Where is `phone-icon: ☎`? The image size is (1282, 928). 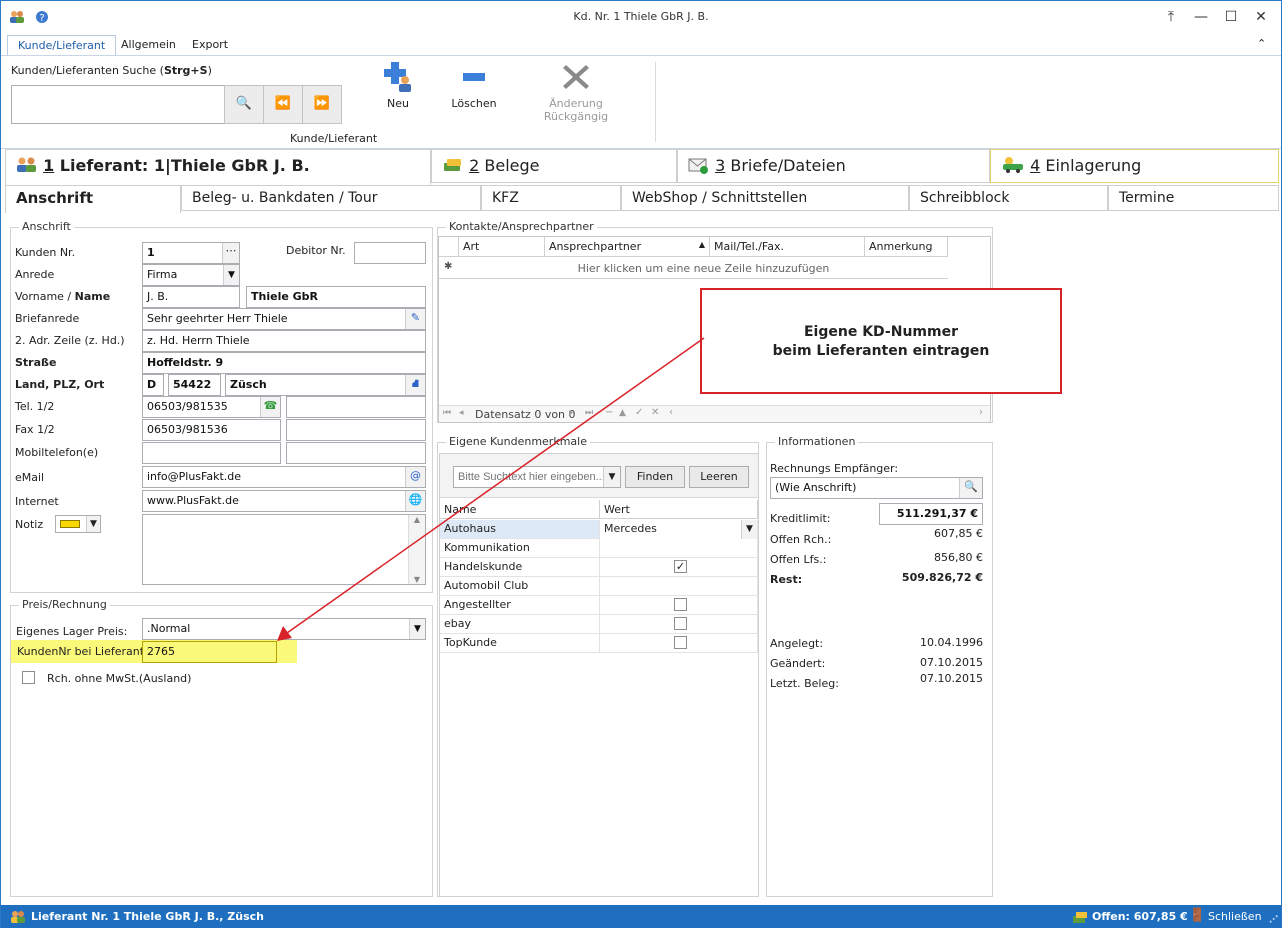
phone-icon: ☎ is located at coordinates (270, 407).